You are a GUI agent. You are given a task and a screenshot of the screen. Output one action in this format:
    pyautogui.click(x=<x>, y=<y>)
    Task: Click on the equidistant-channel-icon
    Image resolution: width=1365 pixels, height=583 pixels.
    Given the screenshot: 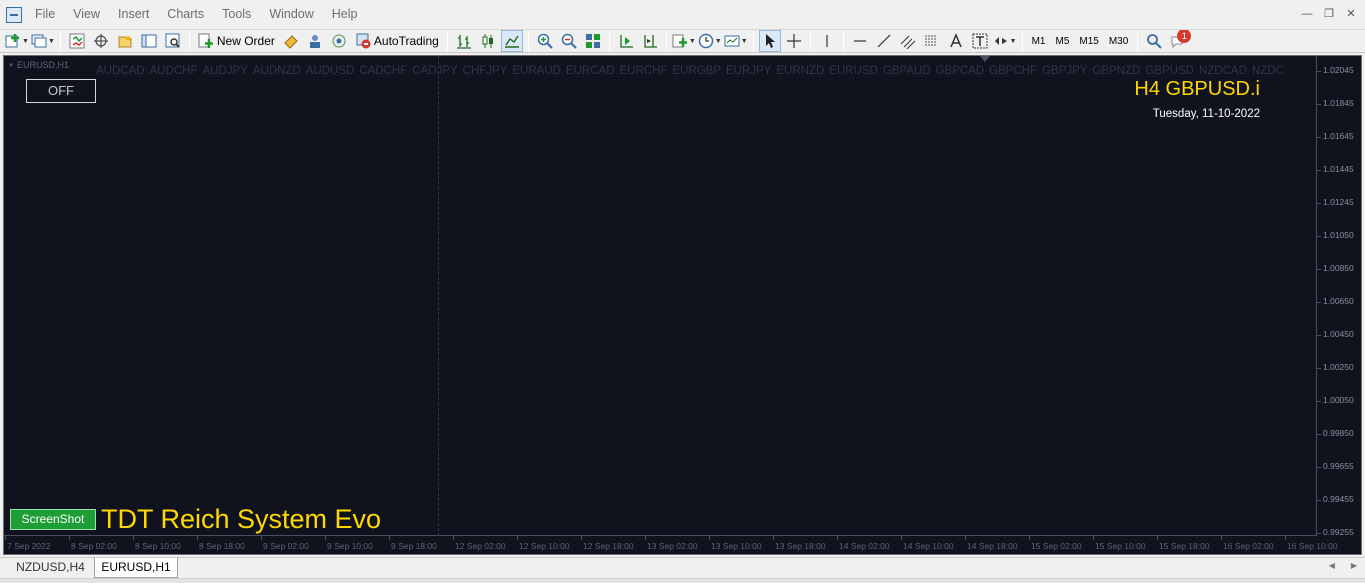 What is the action you would take?
    pyautogui.click(x=907, y=42)
    